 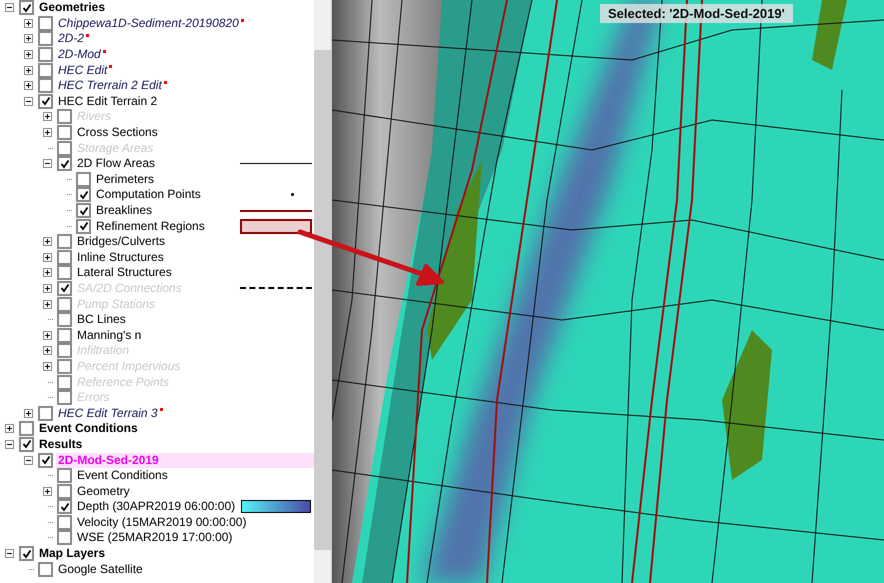 What do you see at coordinates (103, 491) in the screenshot?
I see `tree-item: Geometry` at bounding box center [103, 491].